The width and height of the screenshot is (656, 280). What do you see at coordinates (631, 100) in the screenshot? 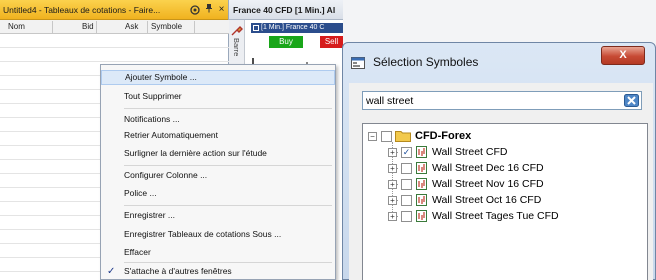
I see `clear-search-icon` at bounding box center [631, 100].